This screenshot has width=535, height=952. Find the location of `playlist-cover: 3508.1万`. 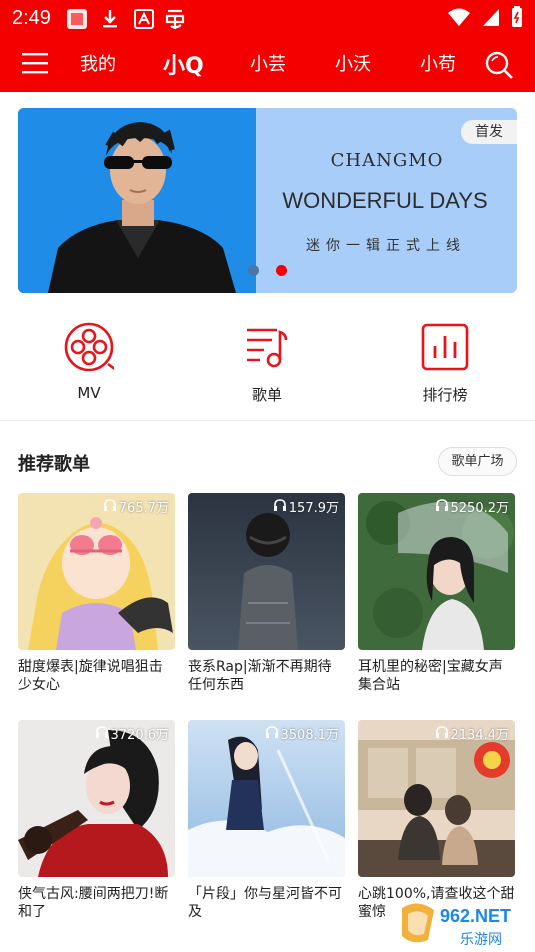

playlist-cover: 3508.1万 is located at coordinates (266, 798).